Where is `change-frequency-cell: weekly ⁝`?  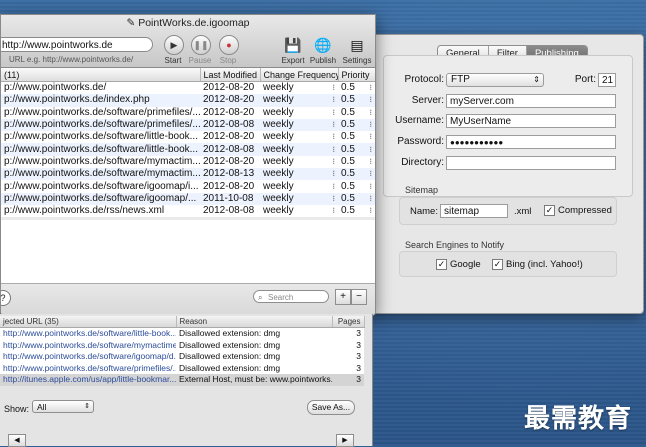
change-frequency-cell: weekly ⁝ is located at coordinates (299, 149).